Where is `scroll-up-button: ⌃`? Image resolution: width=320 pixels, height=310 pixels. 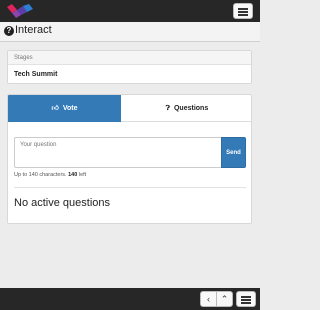
scroll-up-button: ⌃ is located at coordinates (224, 299).